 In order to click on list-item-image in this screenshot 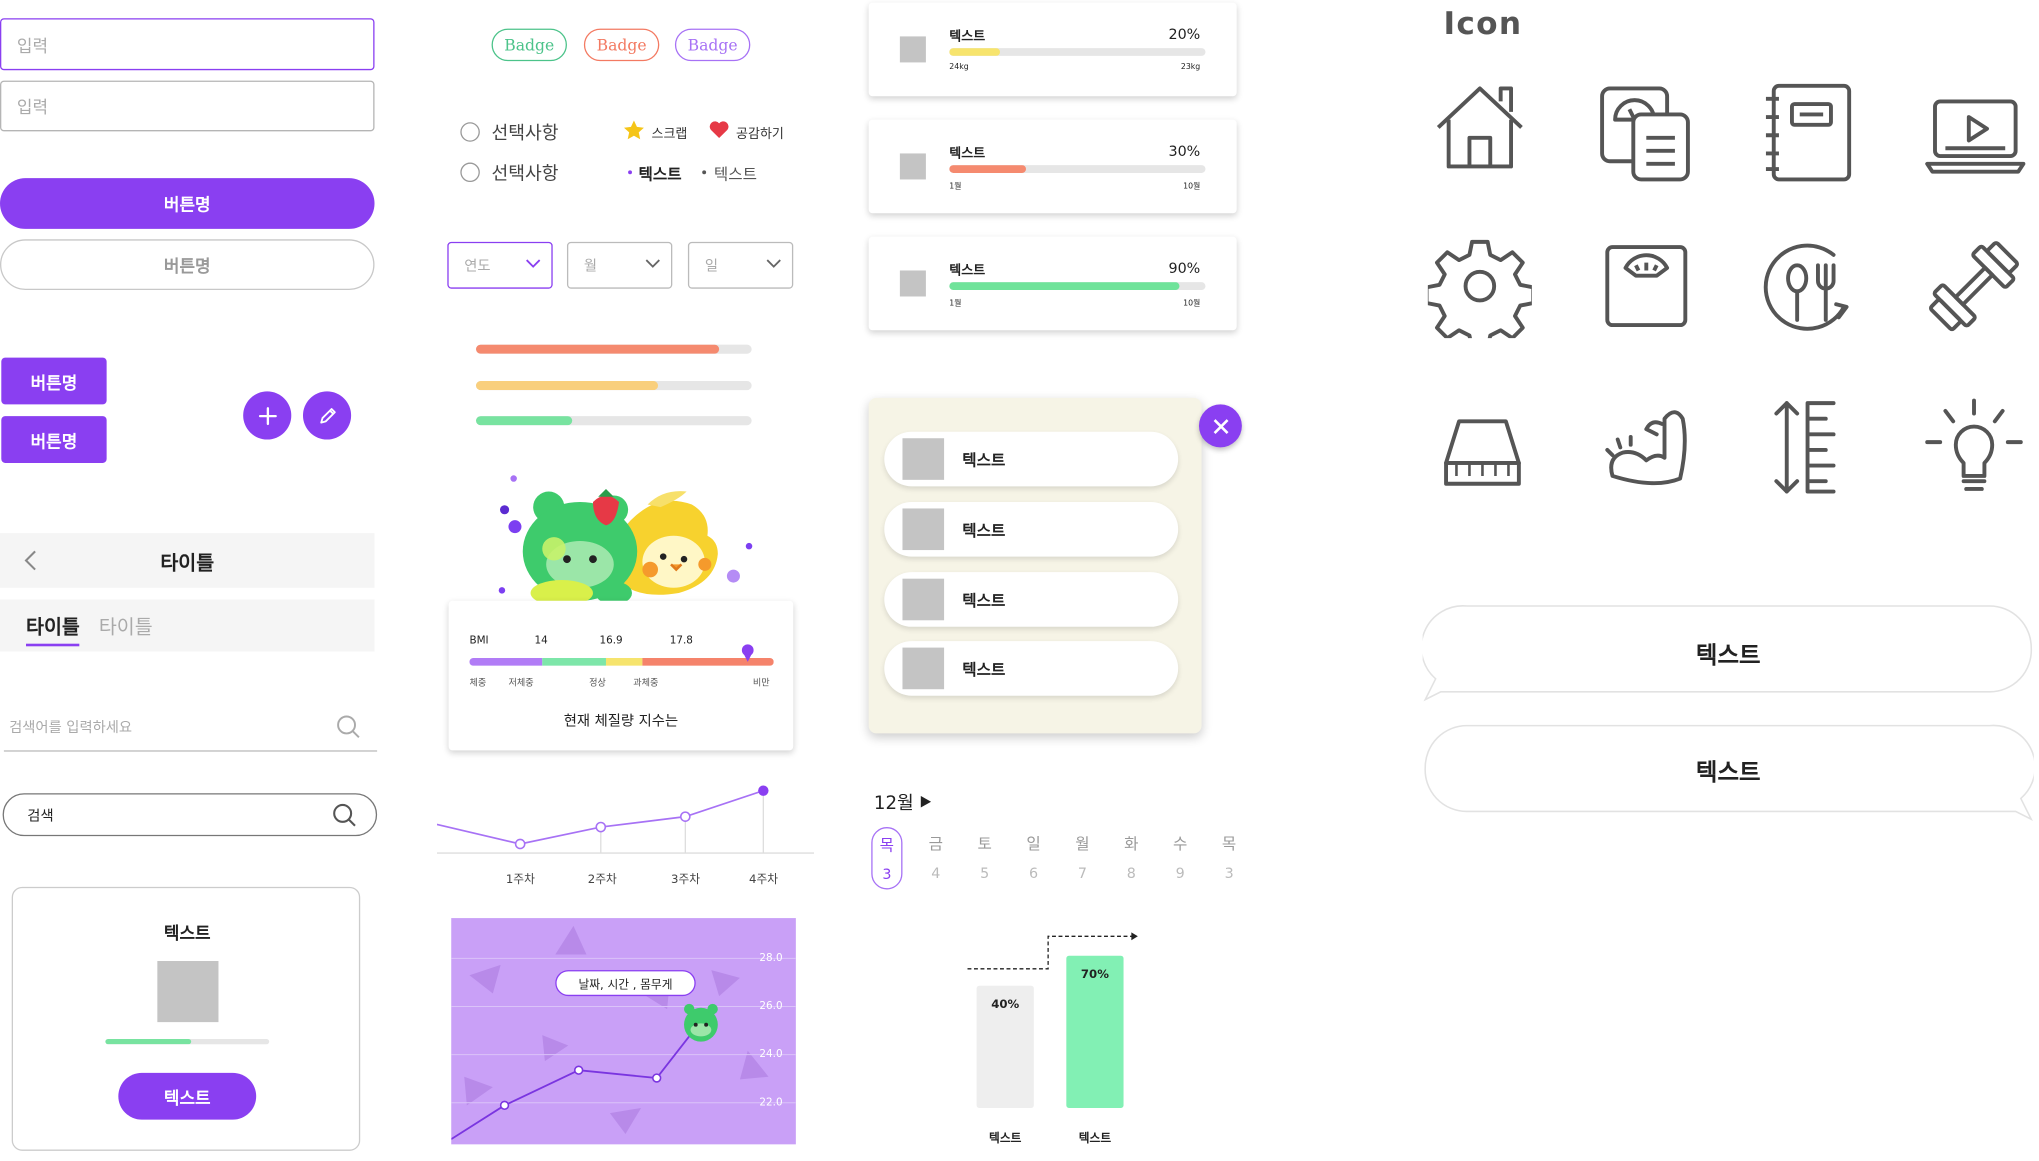, I will do `click(923, 599)`.